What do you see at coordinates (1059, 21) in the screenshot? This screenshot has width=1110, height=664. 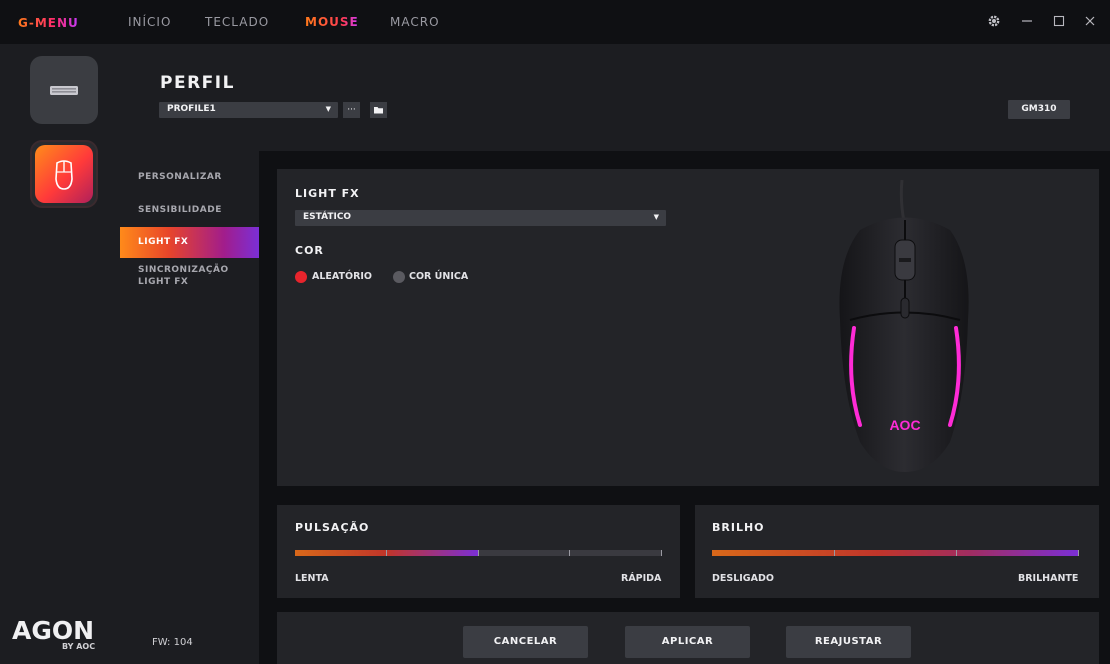 I see `maximize-icon` at bounding box center [1059, 21].